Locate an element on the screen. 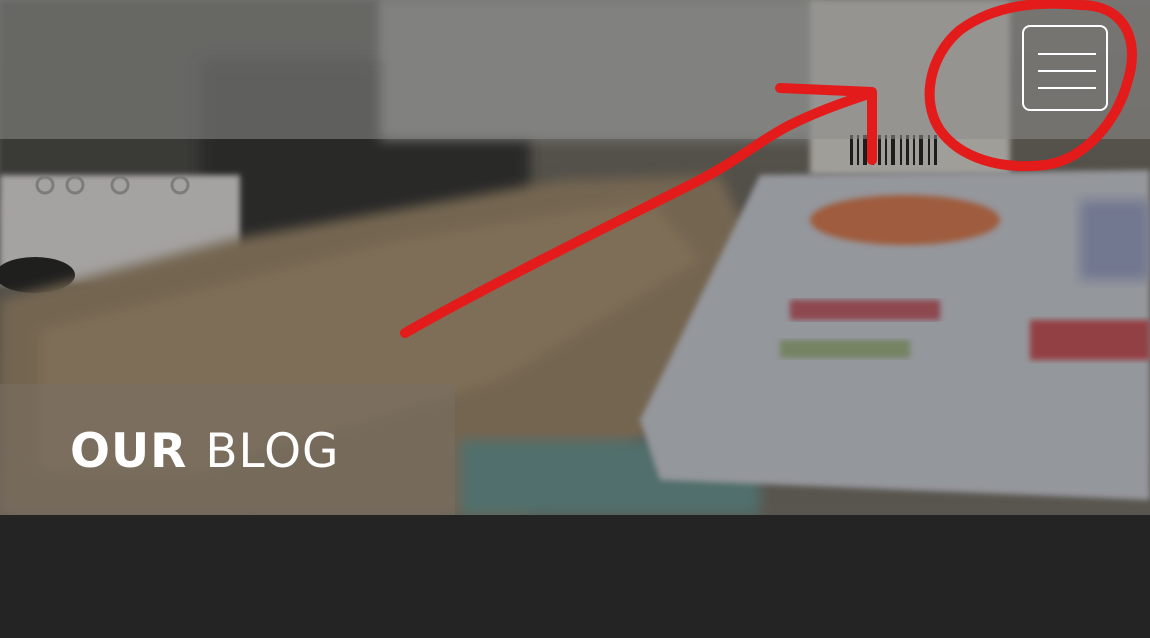 Image resolution: width=1150 pixels, height=638 pixels. hamburger-menu-icon is located at coordinates (1067, 54).